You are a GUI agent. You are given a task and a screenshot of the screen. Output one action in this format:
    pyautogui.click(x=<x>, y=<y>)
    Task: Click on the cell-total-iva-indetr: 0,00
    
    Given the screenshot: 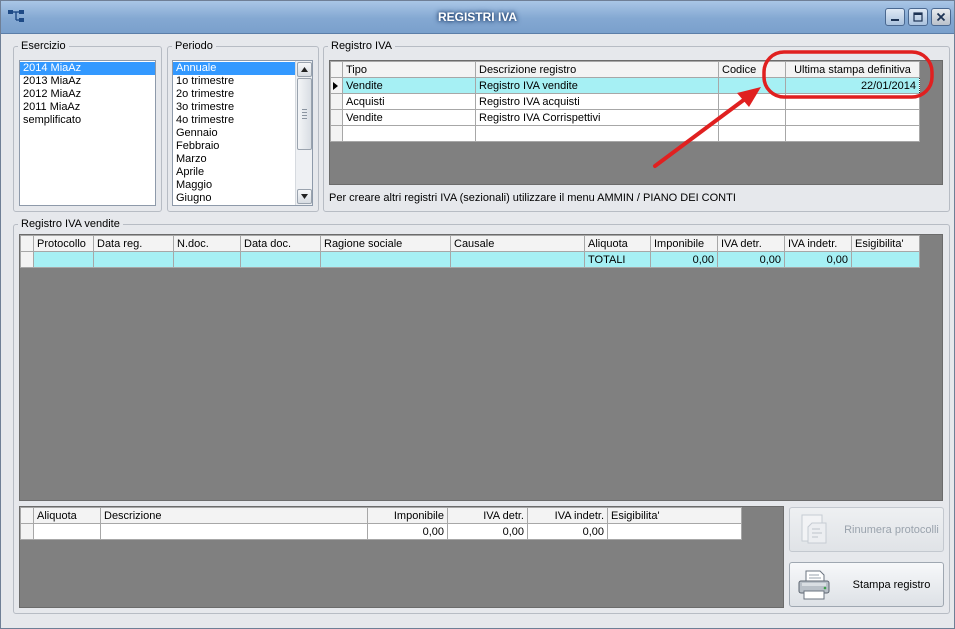 What is the action you would take?
    pyautogui.click(x=818, y=259)
    